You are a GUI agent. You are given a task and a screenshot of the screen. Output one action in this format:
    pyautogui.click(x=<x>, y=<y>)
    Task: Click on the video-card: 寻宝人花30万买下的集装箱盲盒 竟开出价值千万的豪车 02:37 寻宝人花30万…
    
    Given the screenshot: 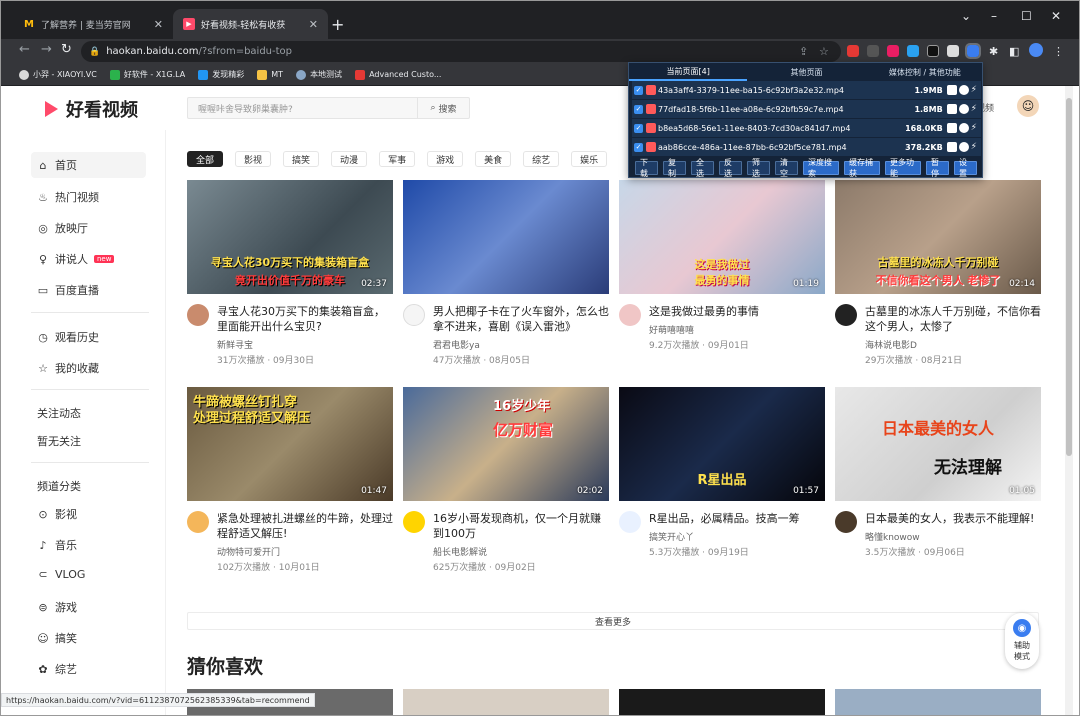 What is the action you would take?
    pyautogui.click(x=290, y=273)
    